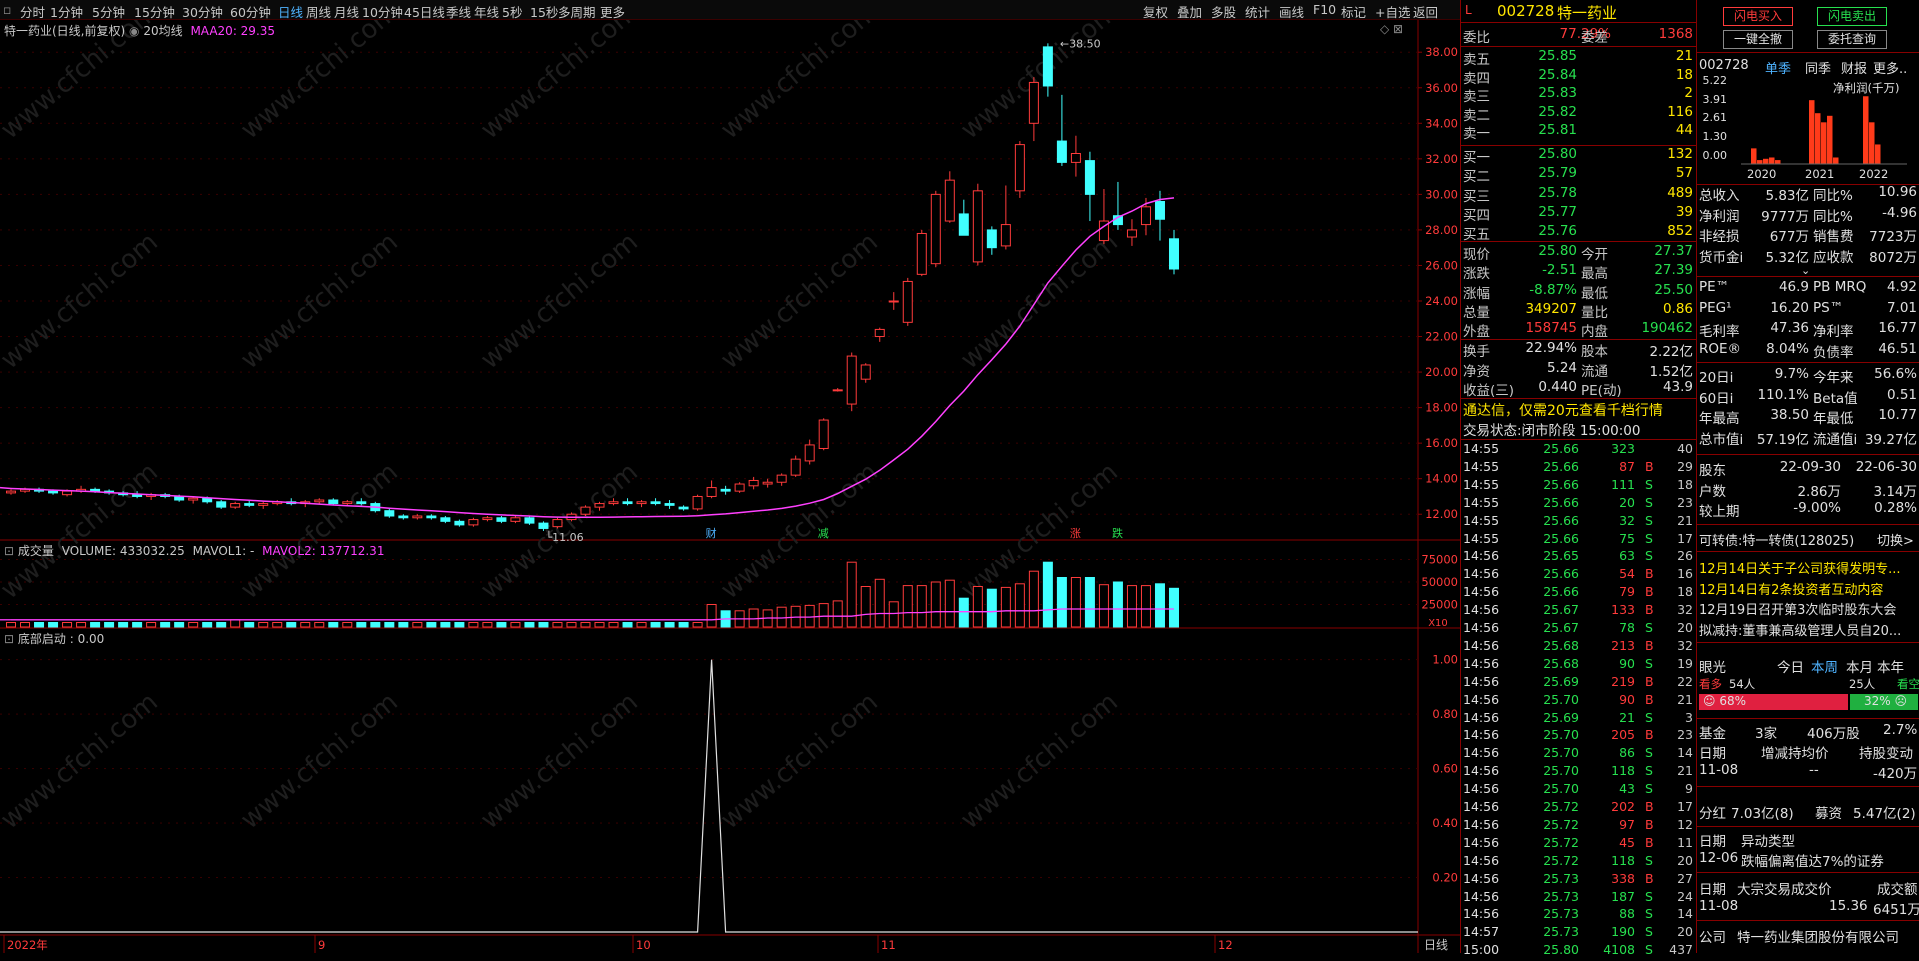 The width and height of the screenshot is (1919, 961). What do you see at coordinates (1895, 539) in the screenshot?
I see `bond-switch-button: 切换>` at bounding box center [1895, 539].